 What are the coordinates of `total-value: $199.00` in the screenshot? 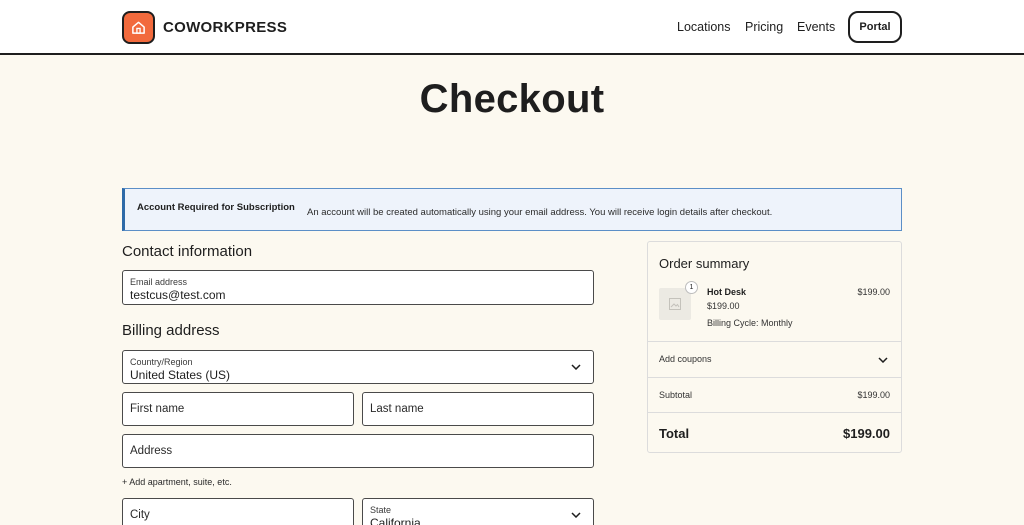 It's located at (866, 433).